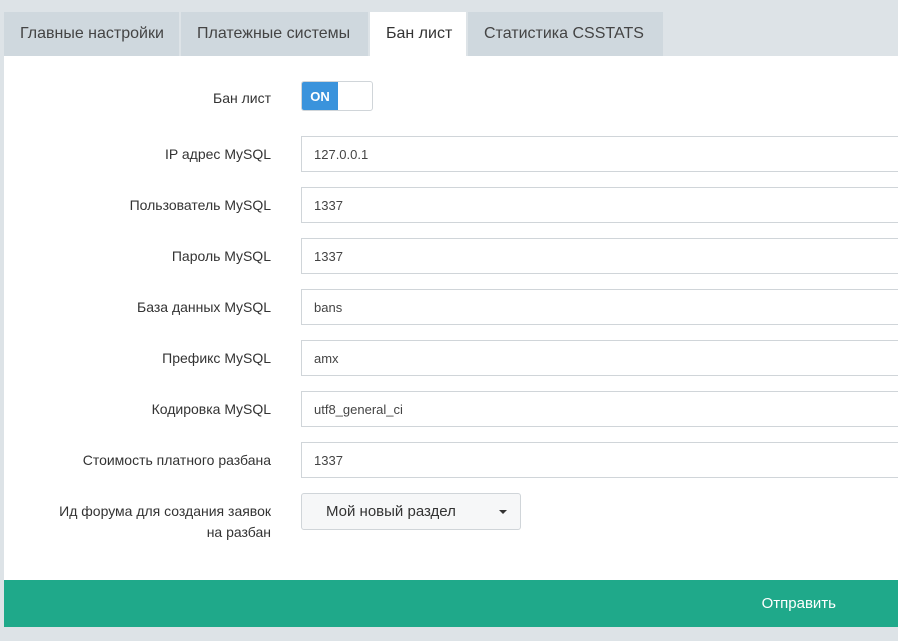 This screenshot has height=641, width=898. What do you see at coordinates (274, 34) in the screenshot?
I see `tab-payment-systems: Платежные системы` at bounding box center [274, 34].